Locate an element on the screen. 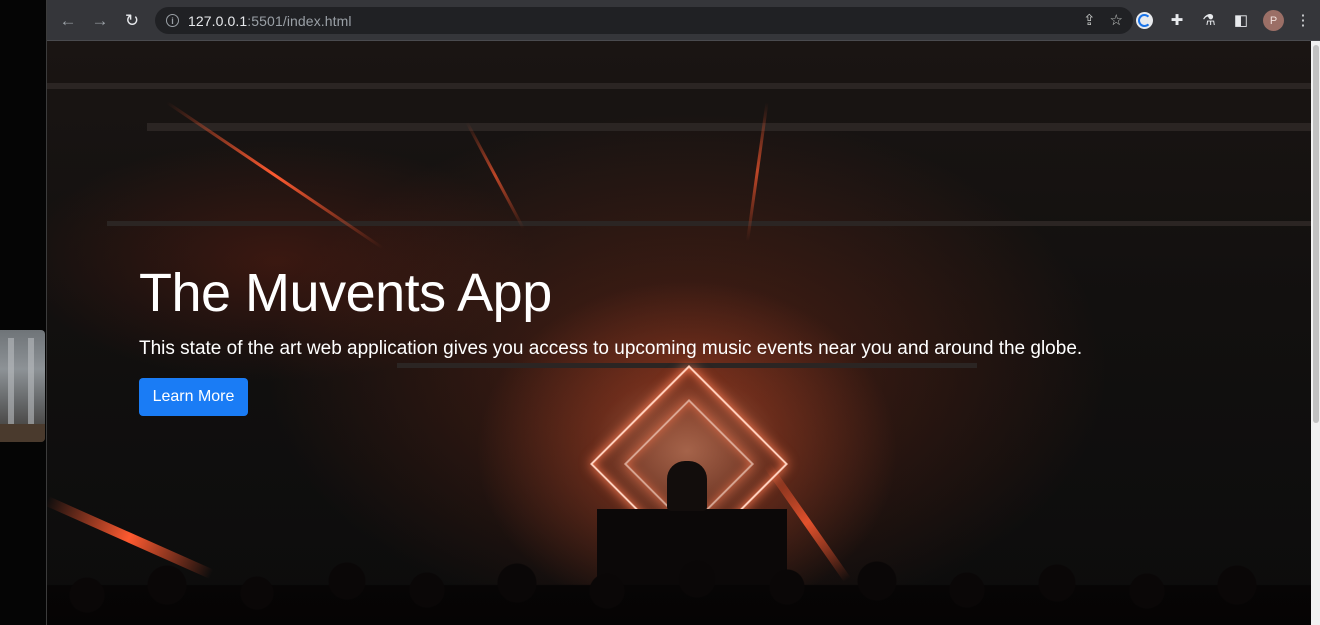 The image size is (1320, 625). arrow-right-icon: → is located at coordinates (100, 20).